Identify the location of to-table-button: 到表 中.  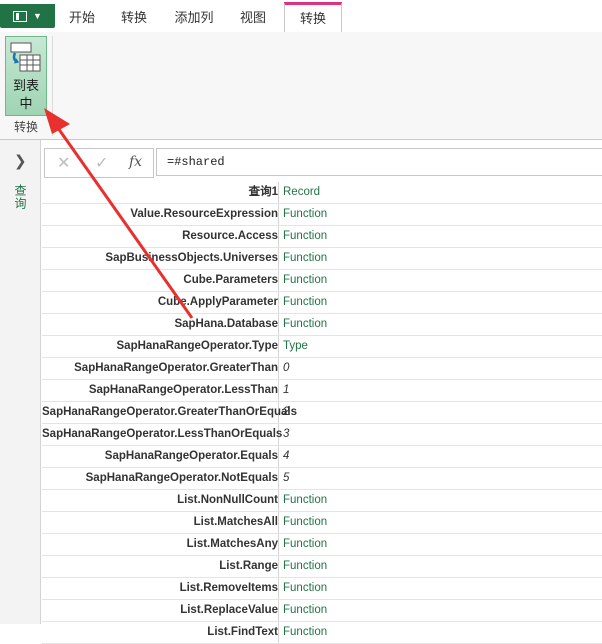
(26, 76).